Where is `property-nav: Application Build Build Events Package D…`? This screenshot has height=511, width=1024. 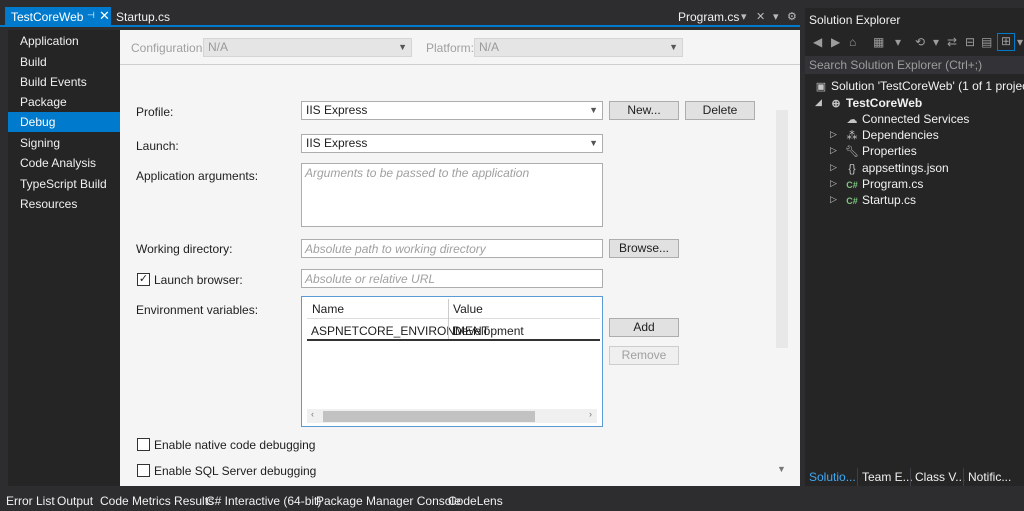 property-nav: Application Build Build Events Package D… is located at coordinates (64, 258).